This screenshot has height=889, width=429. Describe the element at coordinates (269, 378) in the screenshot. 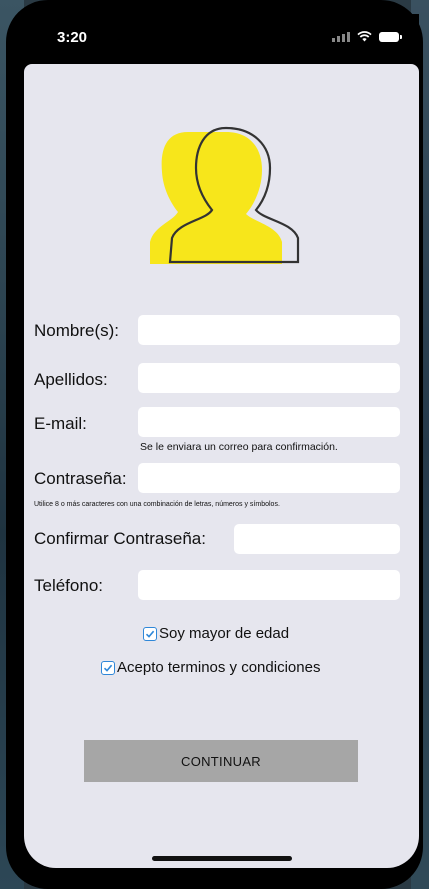

I see `apellidos-input` at that location.